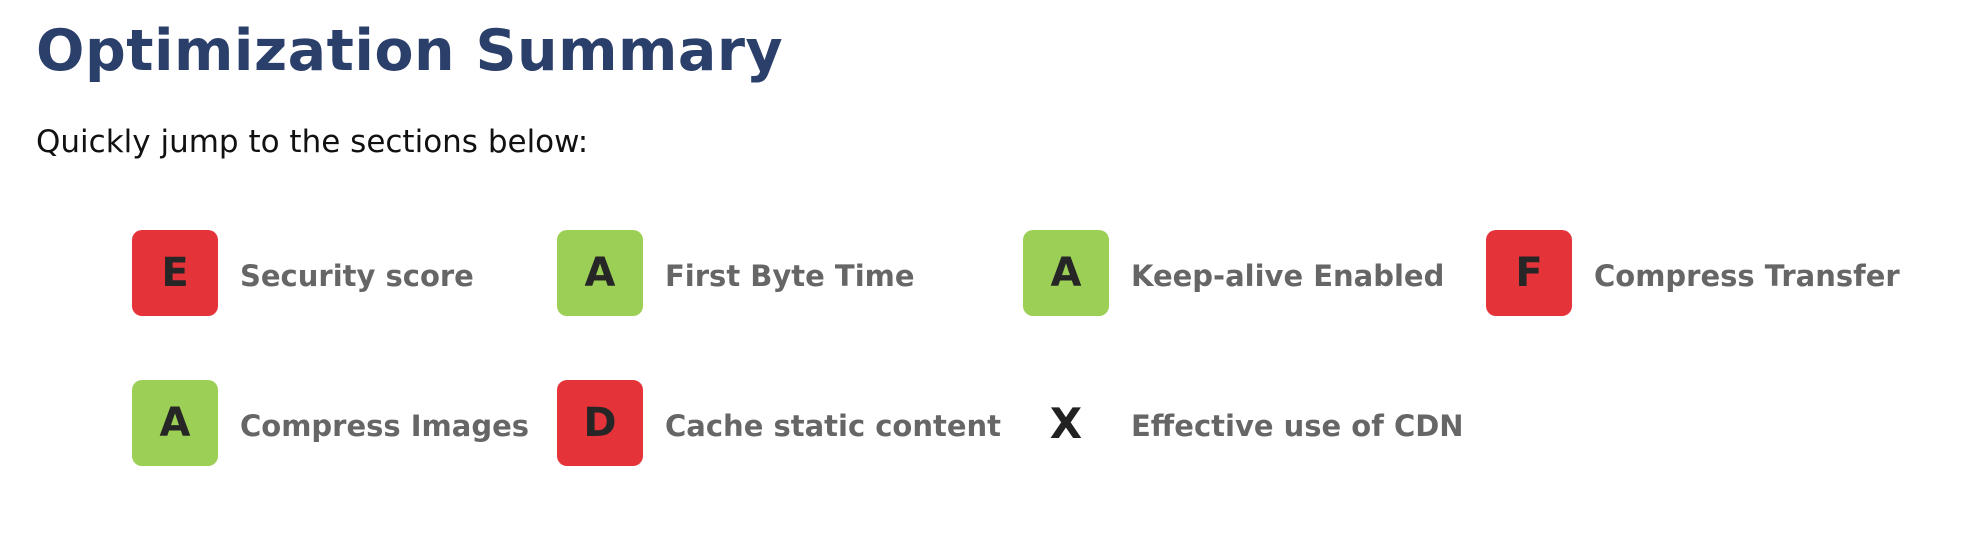 Image resolution: width=1984 pixels, height=536 pixels. What do you see at coordinates (1066, 423) in the screenshot?
I see `grade-badge: X` at bounding box center [1066, 423].